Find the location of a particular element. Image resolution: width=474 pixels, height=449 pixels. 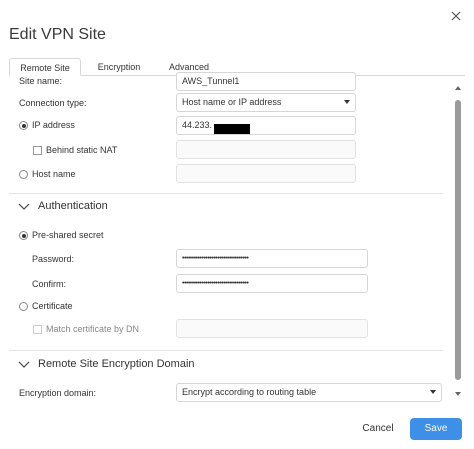

ip-address-label: IP address is located at coordinates (53, 125).